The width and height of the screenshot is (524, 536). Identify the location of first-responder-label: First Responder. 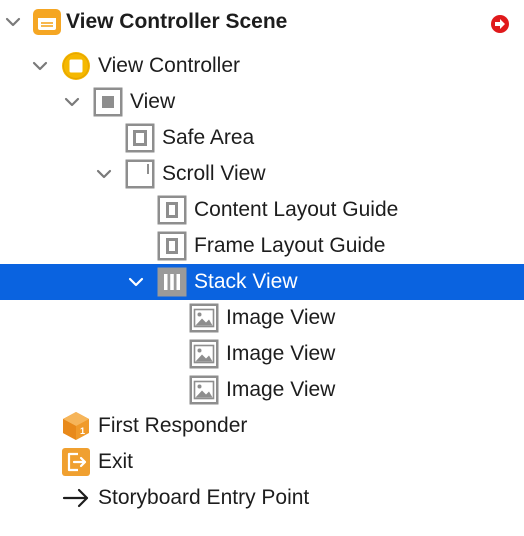
(173, 425).